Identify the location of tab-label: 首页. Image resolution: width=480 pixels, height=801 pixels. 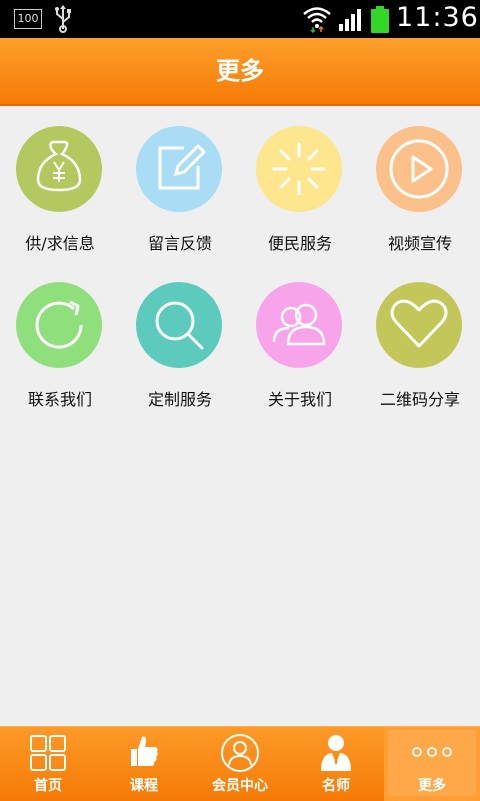
(48, 786).